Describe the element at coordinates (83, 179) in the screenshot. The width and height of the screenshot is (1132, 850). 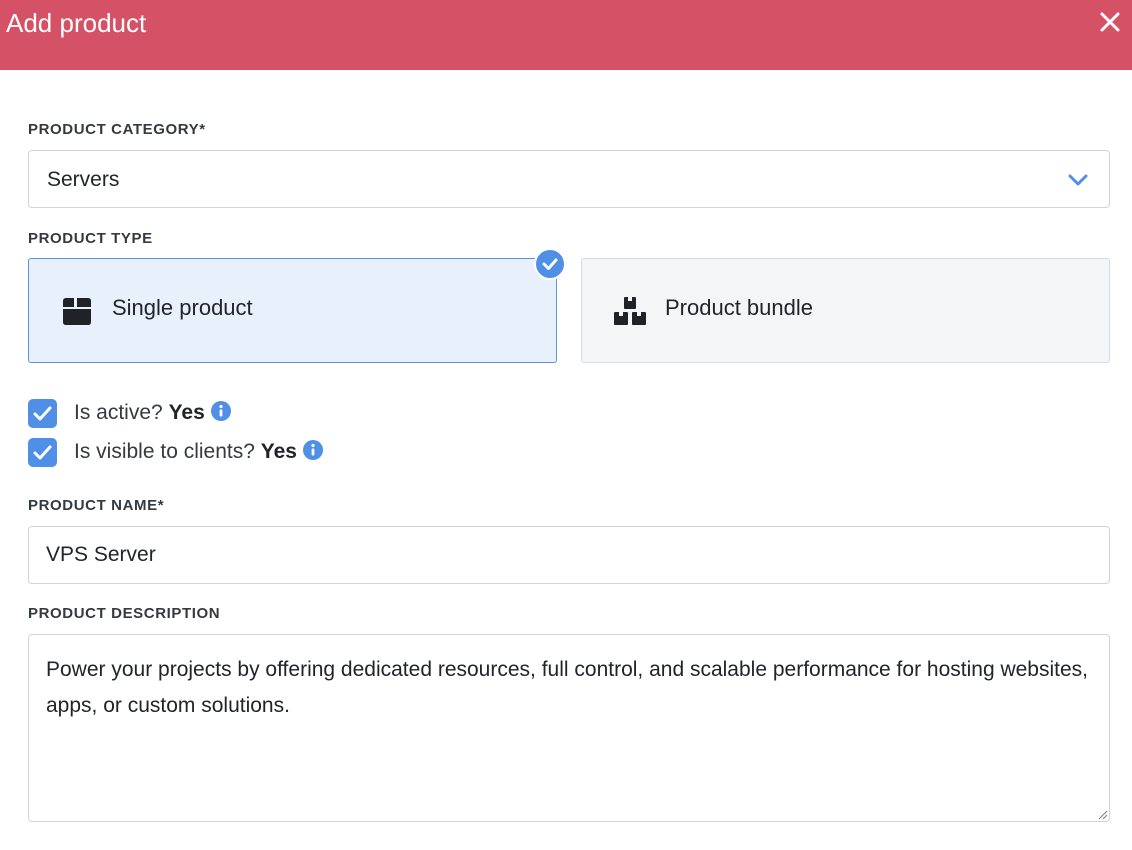
I see `category-selected-value: Servers` at that location.